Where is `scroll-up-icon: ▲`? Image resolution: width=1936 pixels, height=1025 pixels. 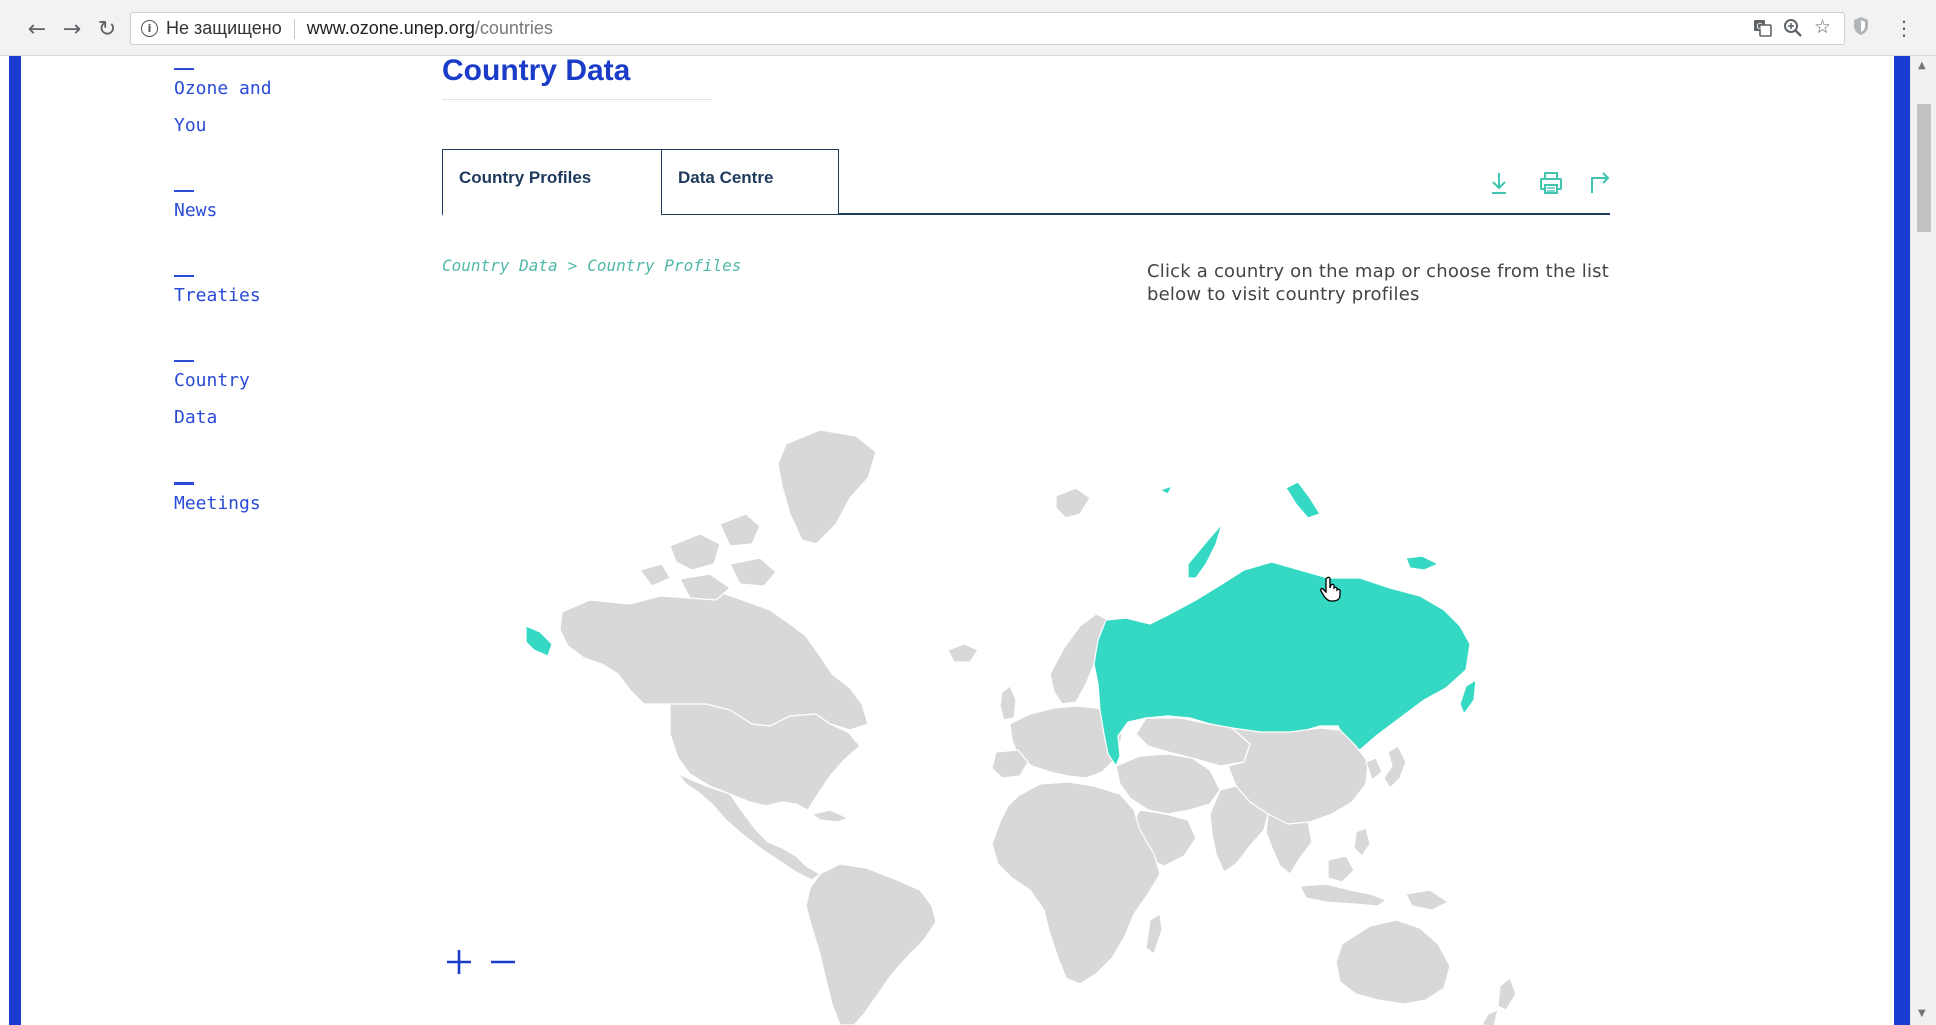 scroll-up-icon: ▲ is located at coordinates (1922, 65).